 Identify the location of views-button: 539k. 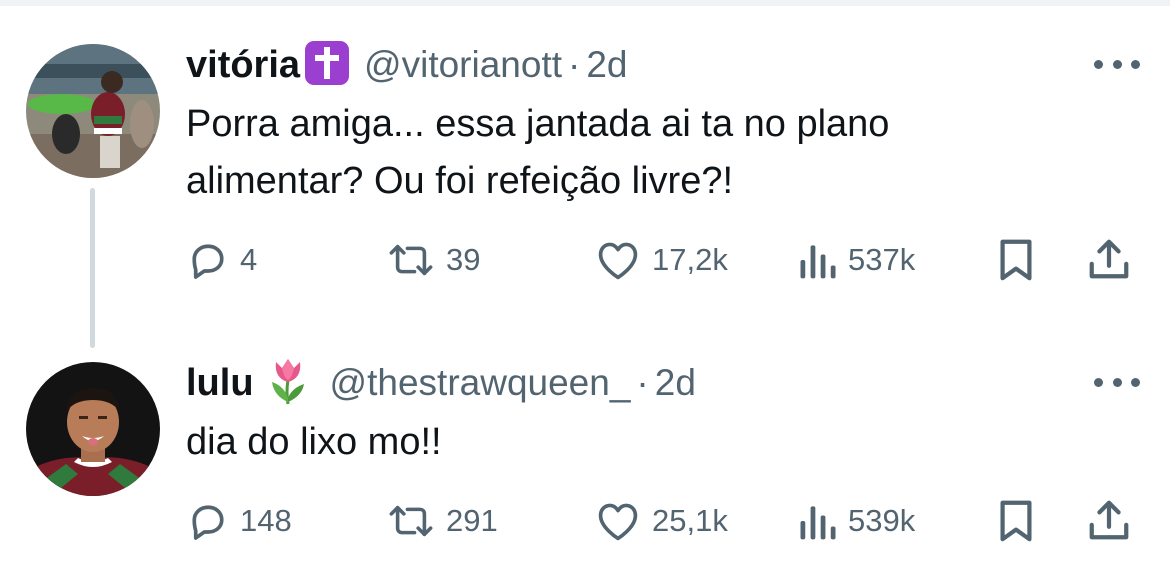
(855, 521).